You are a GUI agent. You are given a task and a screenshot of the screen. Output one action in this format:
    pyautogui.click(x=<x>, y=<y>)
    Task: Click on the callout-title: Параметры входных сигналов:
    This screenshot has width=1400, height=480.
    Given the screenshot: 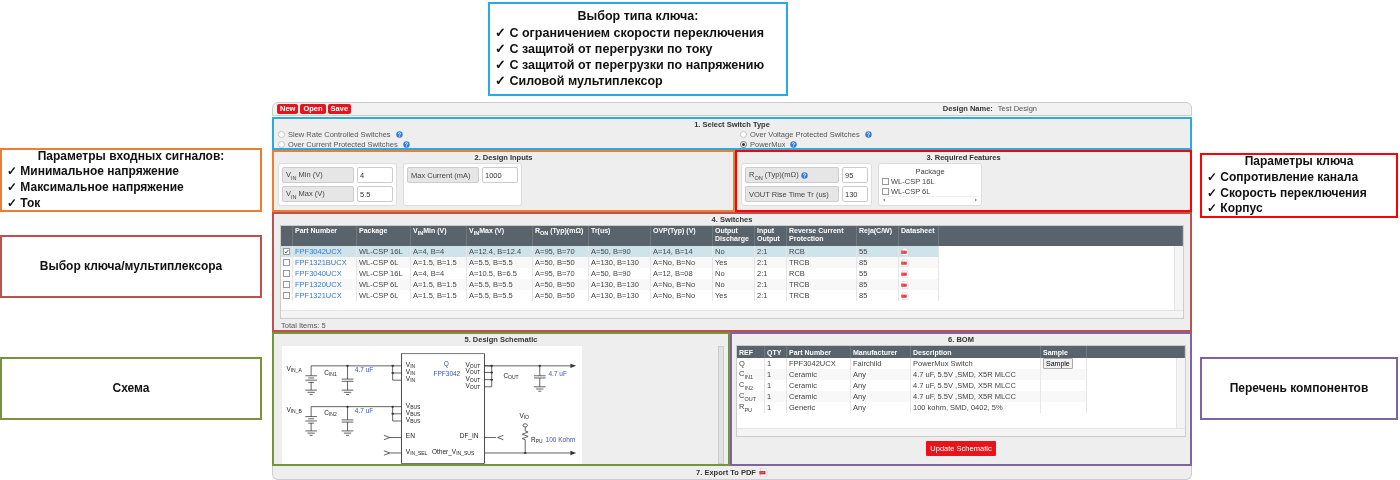 What is the action you would take?
    pyautogui.click(x=131, y=156)
    